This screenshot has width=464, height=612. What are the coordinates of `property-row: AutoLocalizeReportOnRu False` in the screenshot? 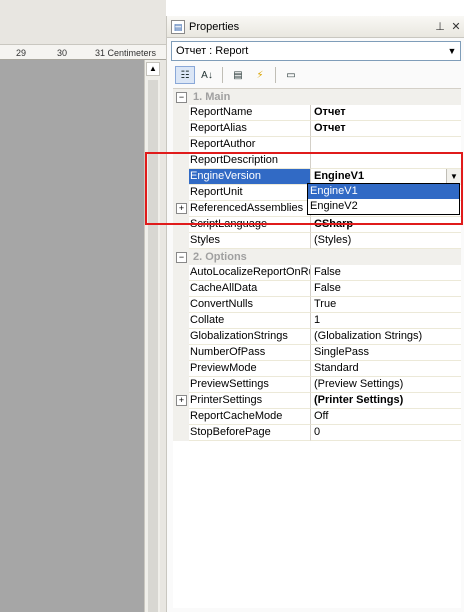 It's located at (317, 273).